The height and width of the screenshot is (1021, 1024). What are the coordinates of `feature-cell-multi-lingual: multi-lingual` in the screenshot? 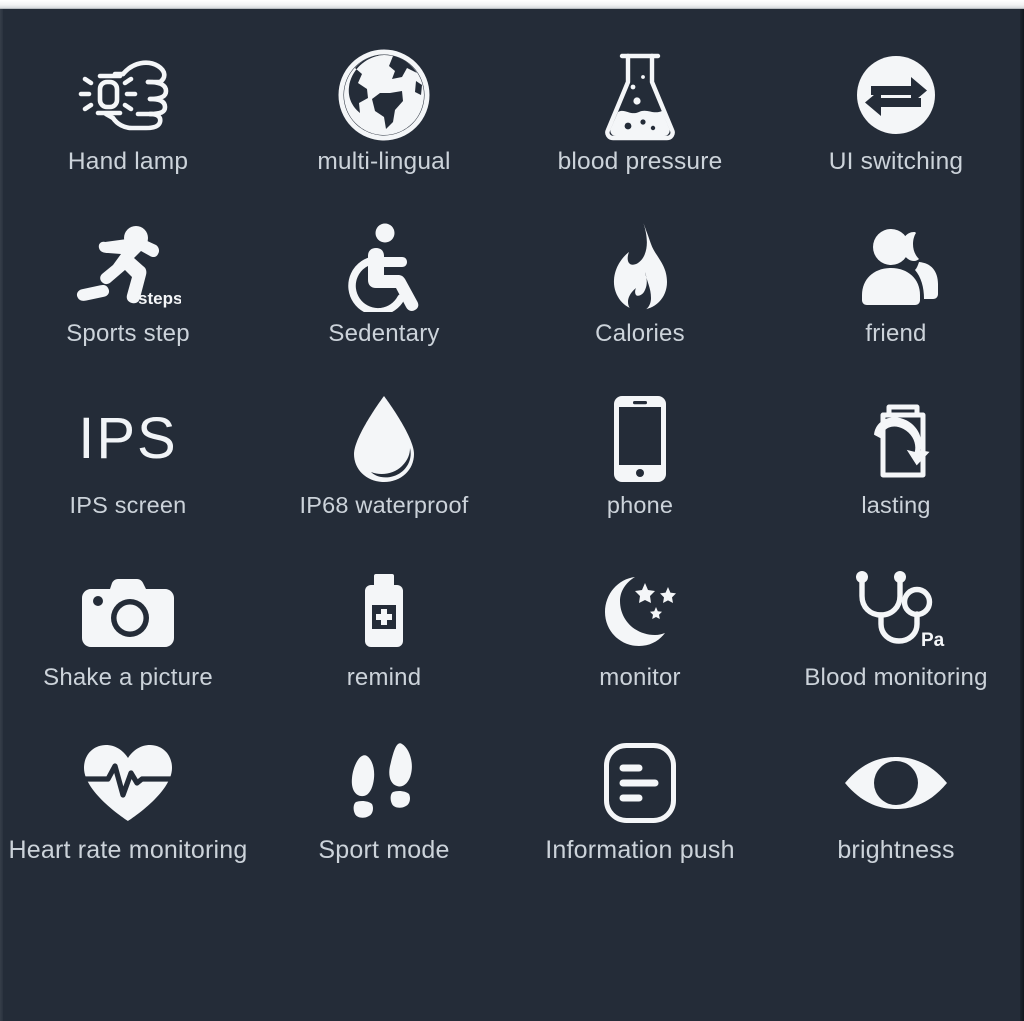 It's located at (384, 129).